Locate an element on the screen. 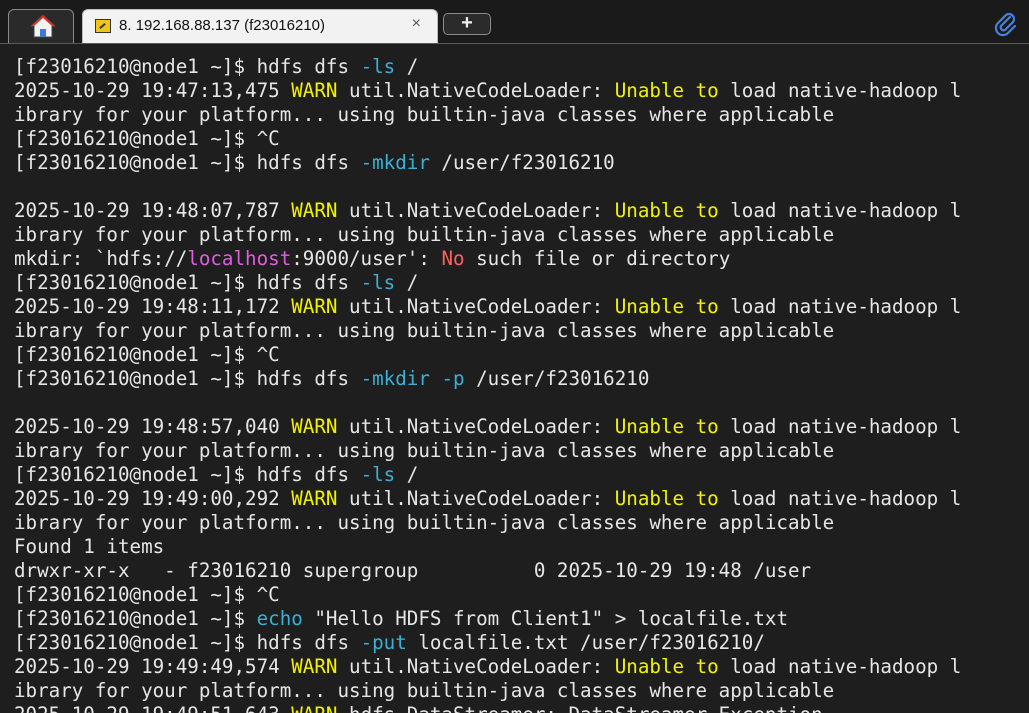  paperclip-icon is located at coordinates (1006, 24).